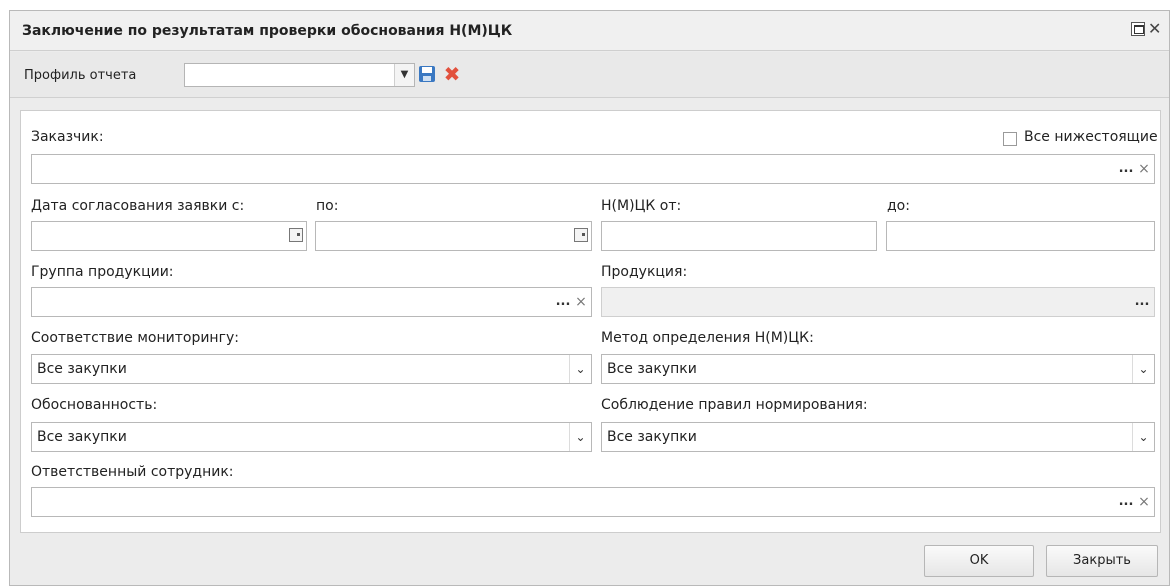 The height and width of the screenshot is (586, 1170). I want to click on nmck-method-value: Все закупки, so click(652, 369).